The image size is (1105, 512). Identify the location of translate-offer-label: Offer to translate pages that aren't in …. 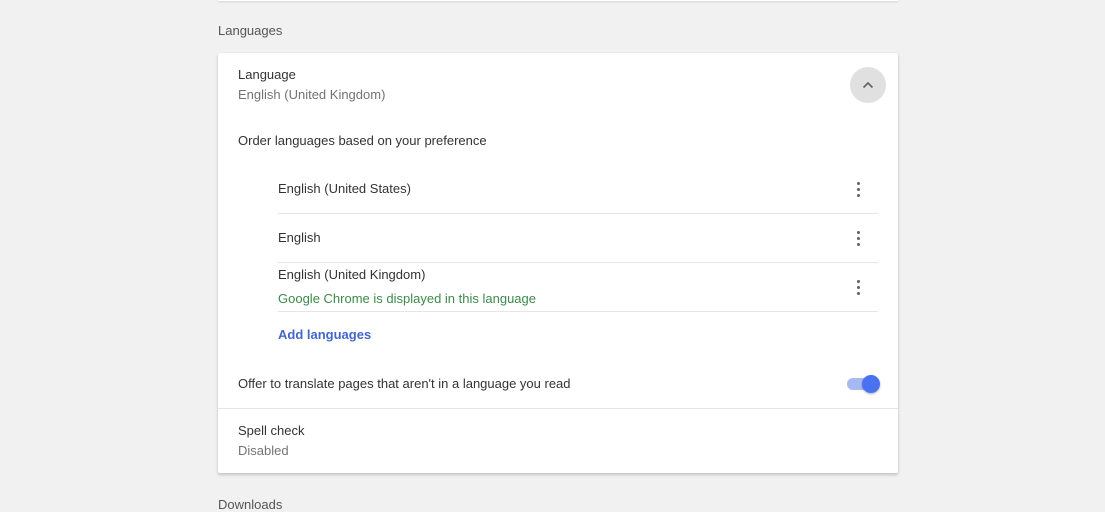
(404, 383).